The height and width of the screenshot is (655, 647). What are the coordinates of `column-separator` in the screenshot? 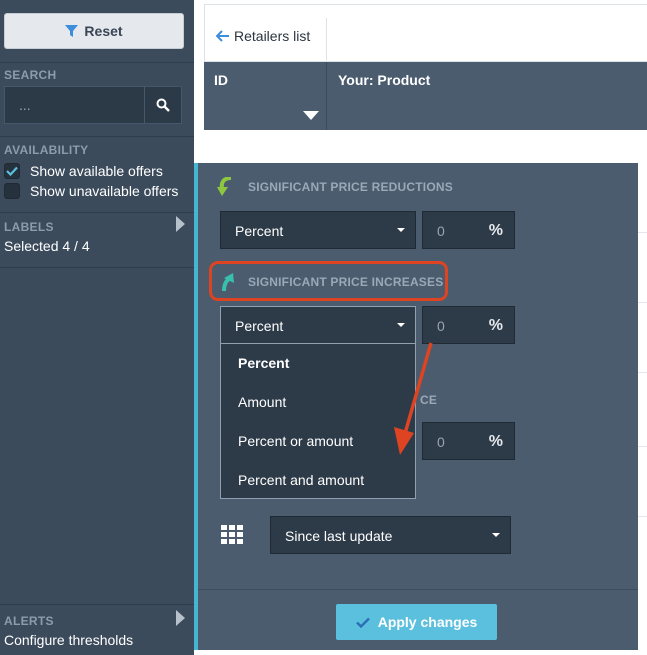 It's located at (326, 96).